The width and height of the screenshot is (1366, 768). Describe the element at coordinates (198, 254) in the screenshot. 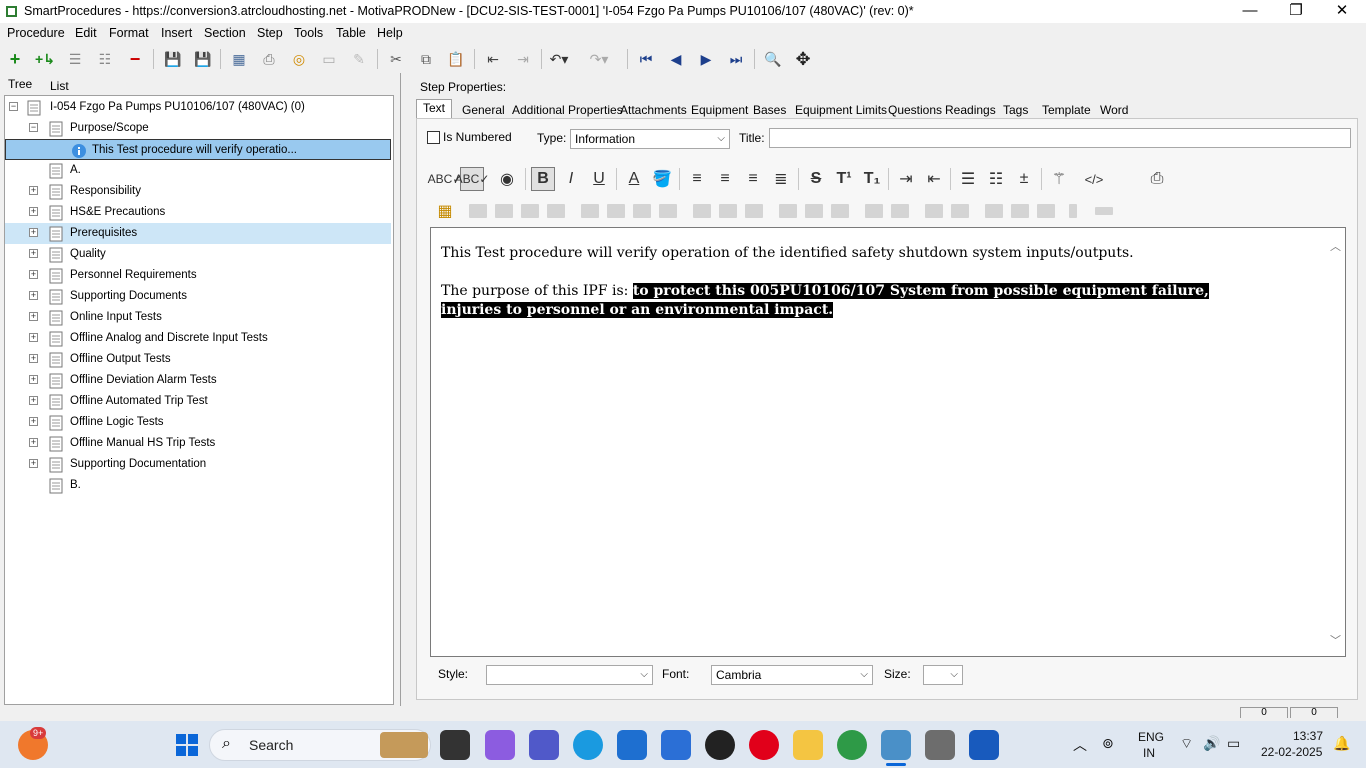

I see `tree-item: + Quality` at that location.